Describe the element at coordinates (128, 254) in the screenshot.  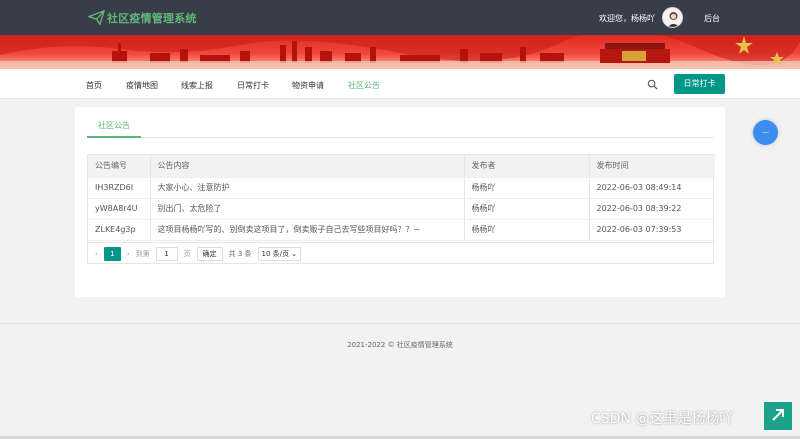
I see `next-page-icon: ›` at that location.